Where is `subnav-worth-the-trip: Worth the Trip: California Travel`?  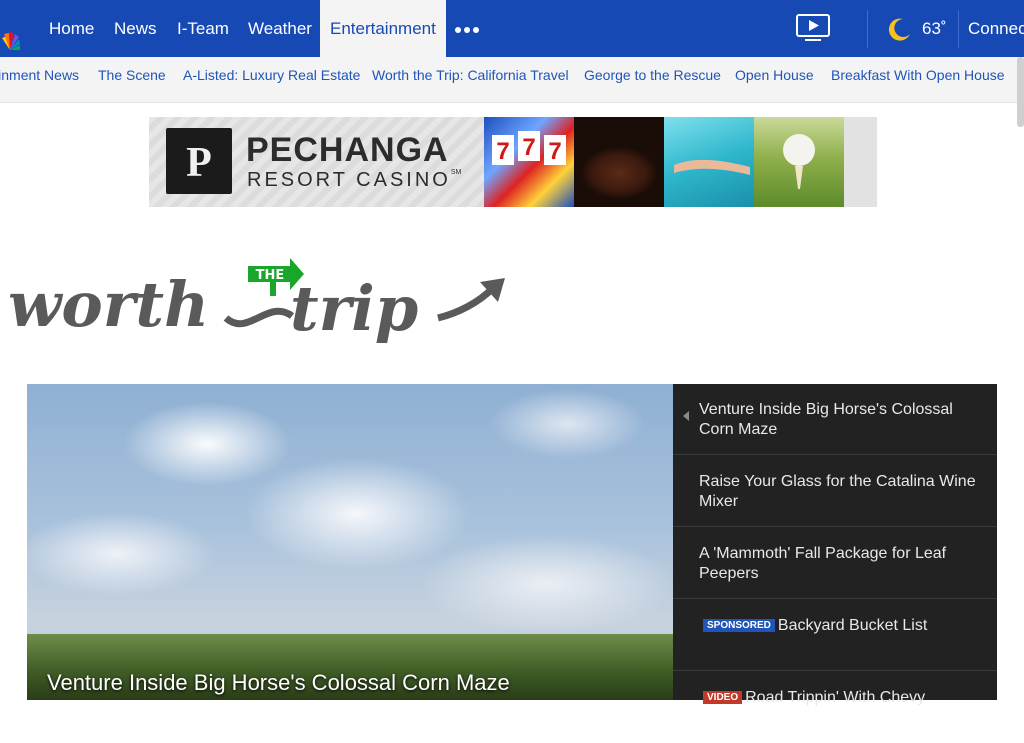 subnav-worth-the-trip: Worth the Trip: California Travel is located at coordinates (470, 79).